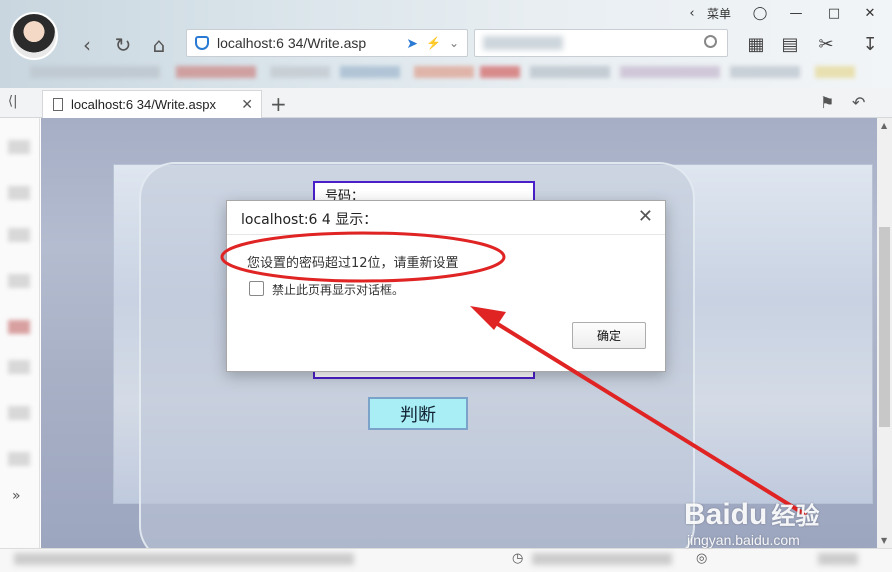 The width and height of the screenshot is (892, 572). What do you see at coordinates (743, 540) in the screenshot?
I see `watermark-url: jingyan.baidu.com` at bounding box center [743, 540].